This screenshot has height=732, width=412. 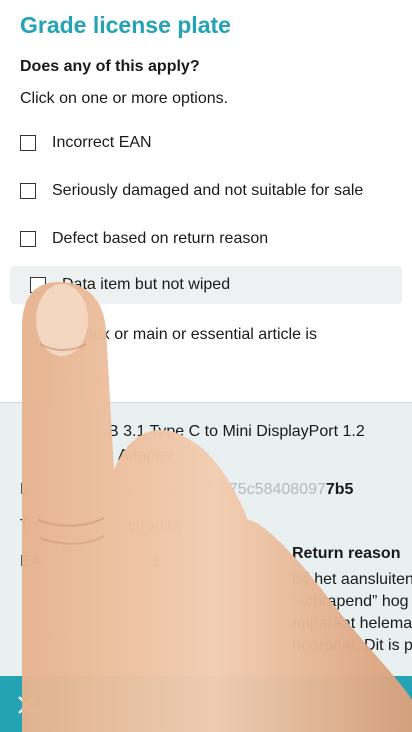 I want to click on option-label: Incorrect EAN, so click(x=102, y=142).